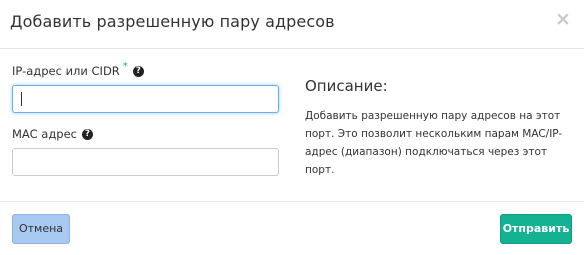 Image resolution: width=584 pixels, height=255 pixels. Describe the element at coordinates (536, 229) in the screenshot. I see `submit-button: Отправить` at that location.